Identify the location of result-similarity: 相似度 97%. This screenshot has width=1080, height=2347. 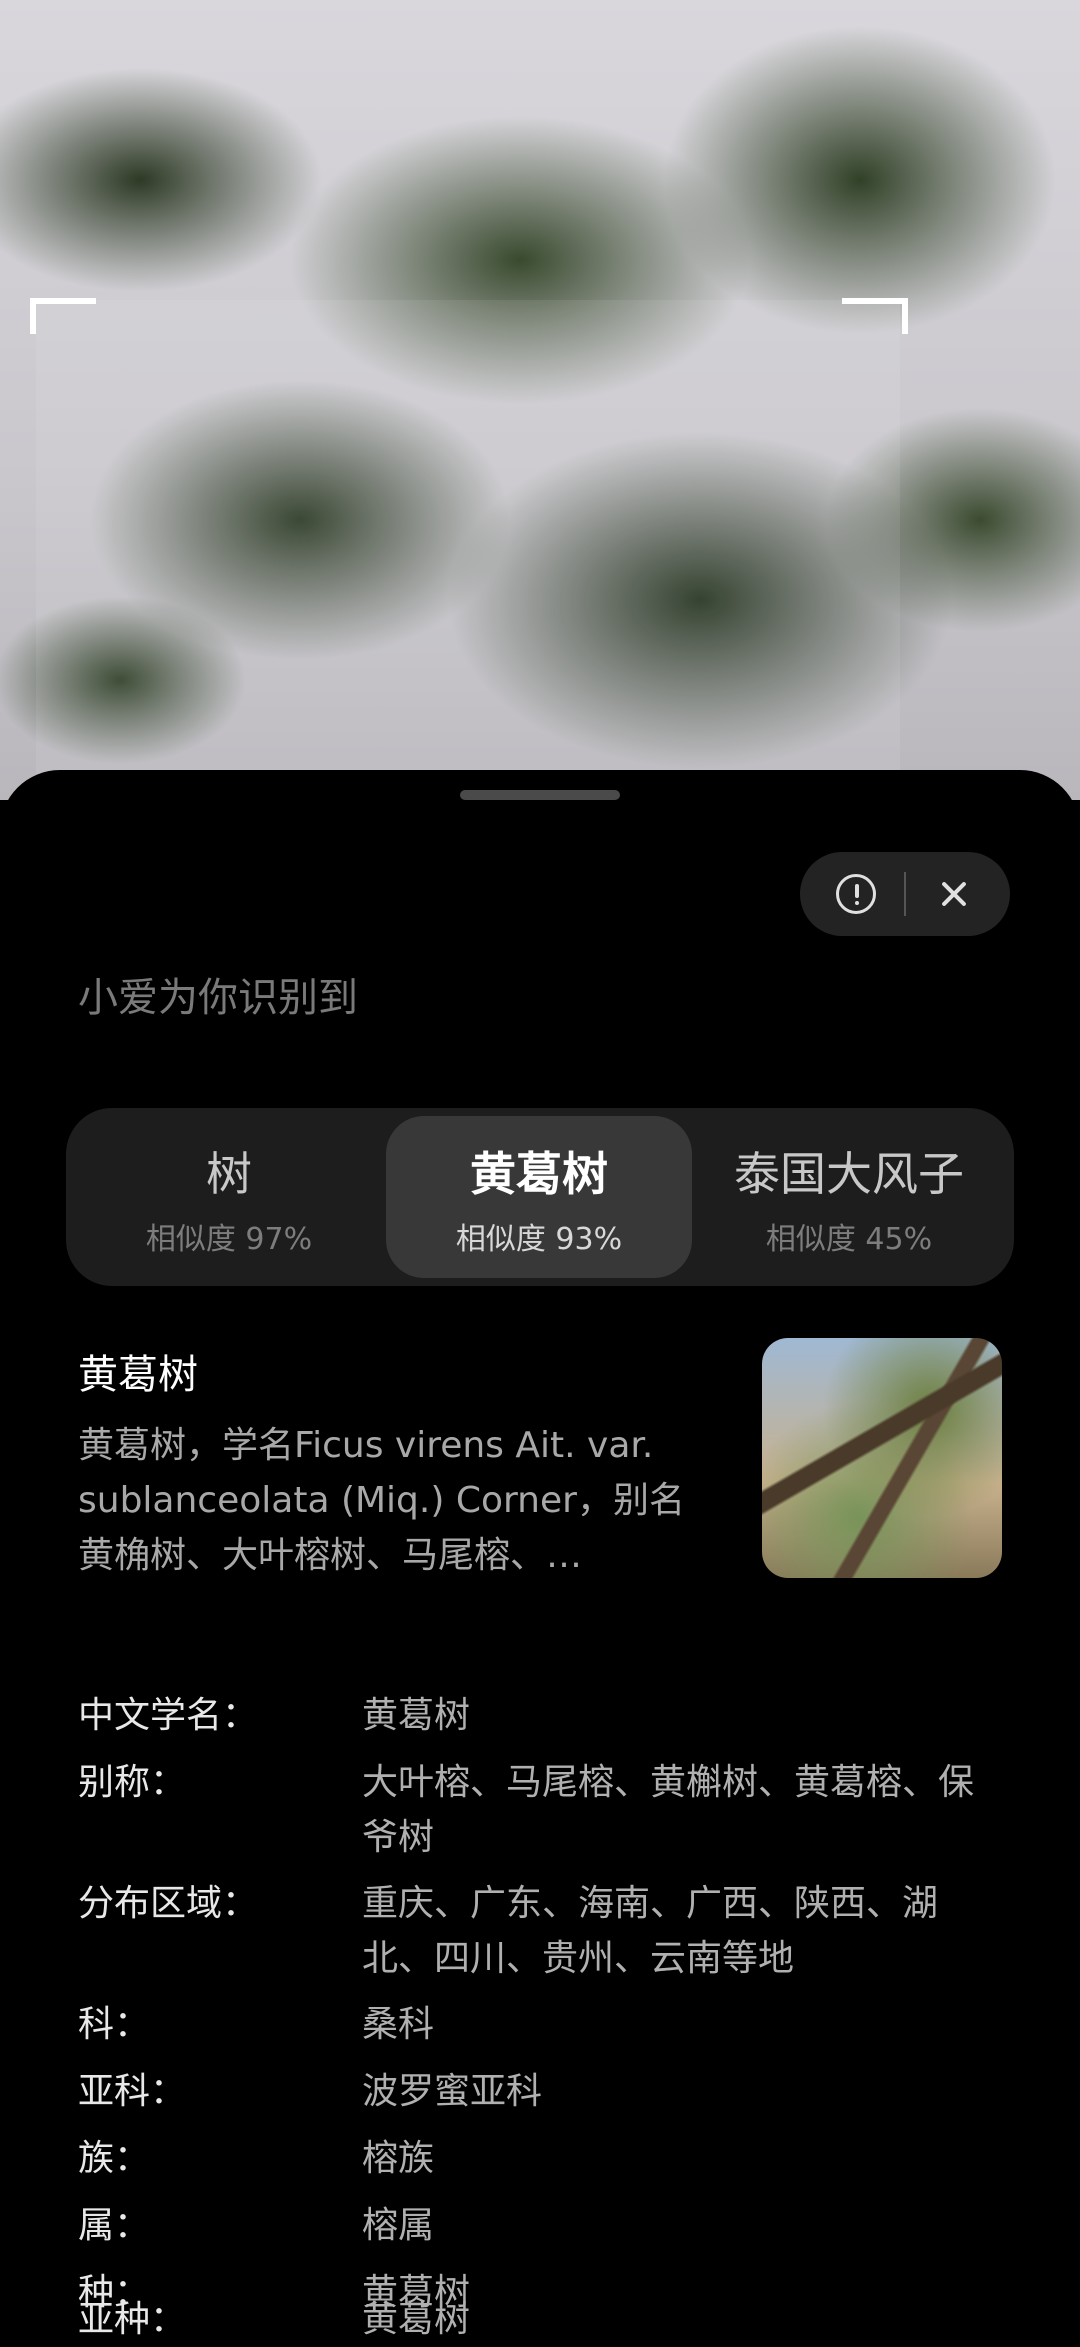
(229, 1239).